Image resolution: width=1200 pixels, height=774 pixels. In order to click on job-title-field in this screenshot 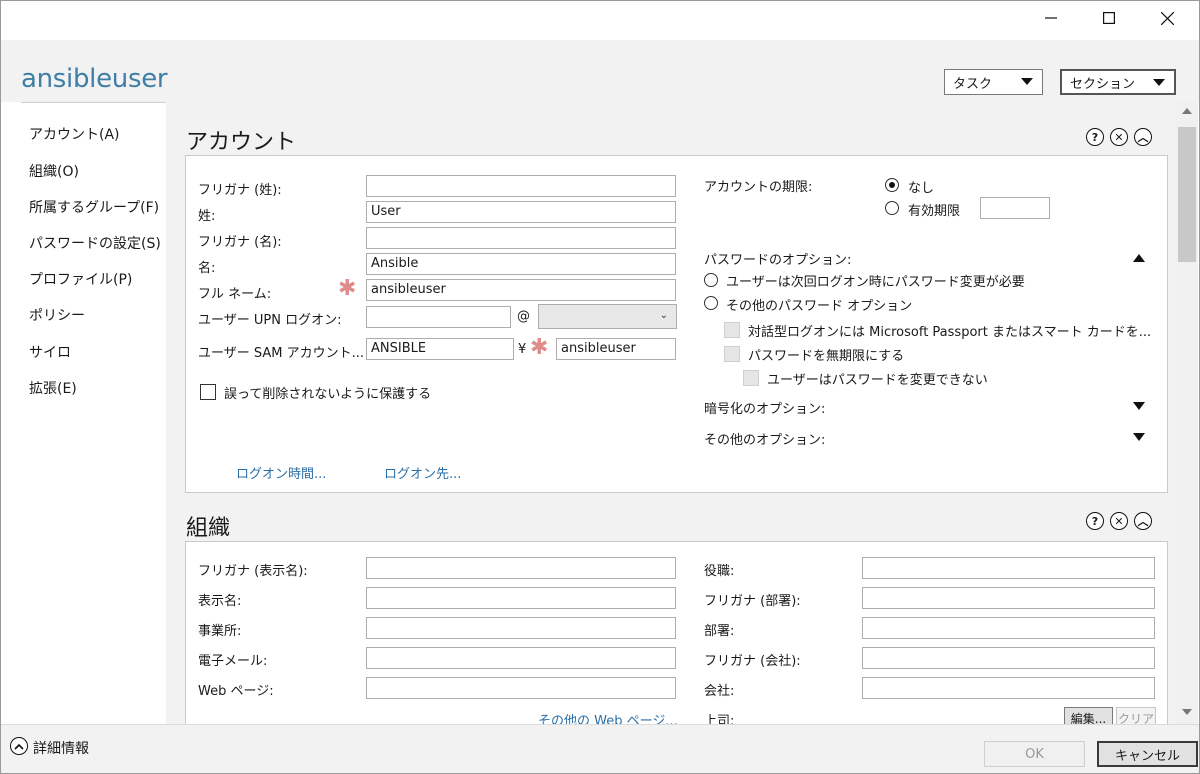, I will do `click(1008, 568)`.